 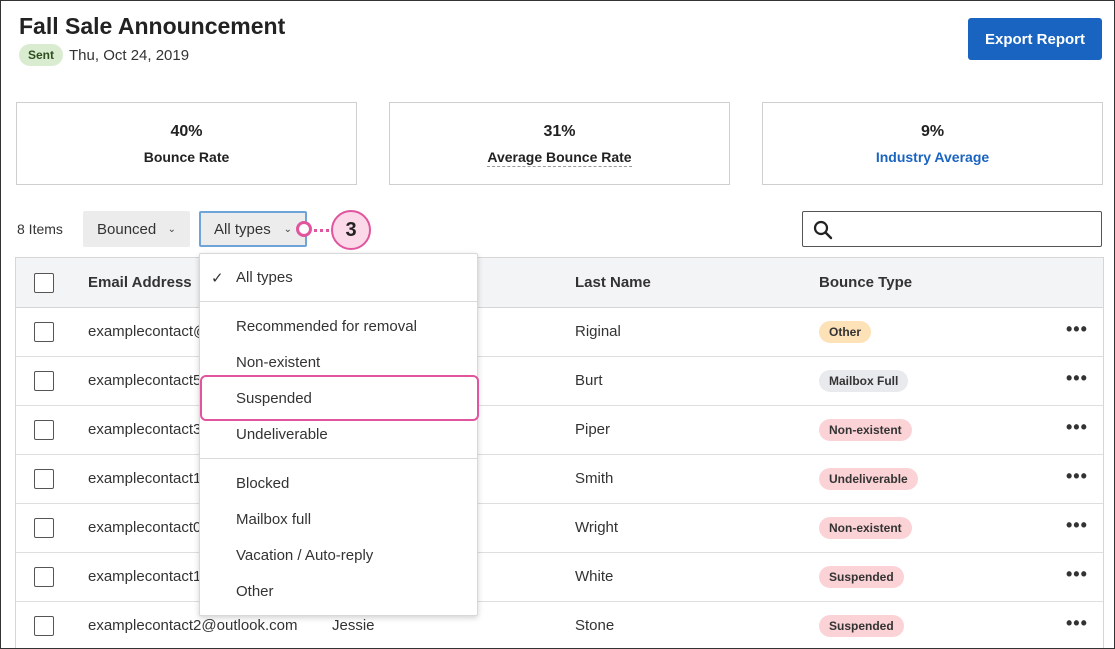 What do you see at coordinates (594, 478) in the screenshot?
I see `last-name-cell: Smith` at bounding box center [594, 478].